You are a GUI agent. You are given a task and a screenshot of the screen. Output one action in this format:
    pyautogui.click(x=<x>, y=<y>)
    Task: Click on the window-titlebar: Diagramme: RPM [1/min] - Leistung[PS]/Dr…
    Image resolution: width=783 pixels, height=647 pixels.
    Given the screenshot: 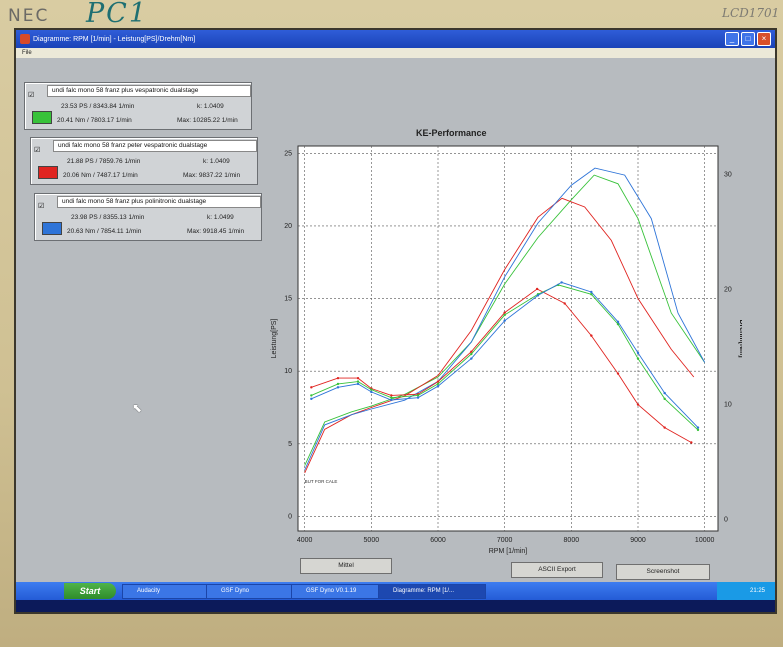 What is the action you would take?
    pyautogui.click(x=395, y=39)
    